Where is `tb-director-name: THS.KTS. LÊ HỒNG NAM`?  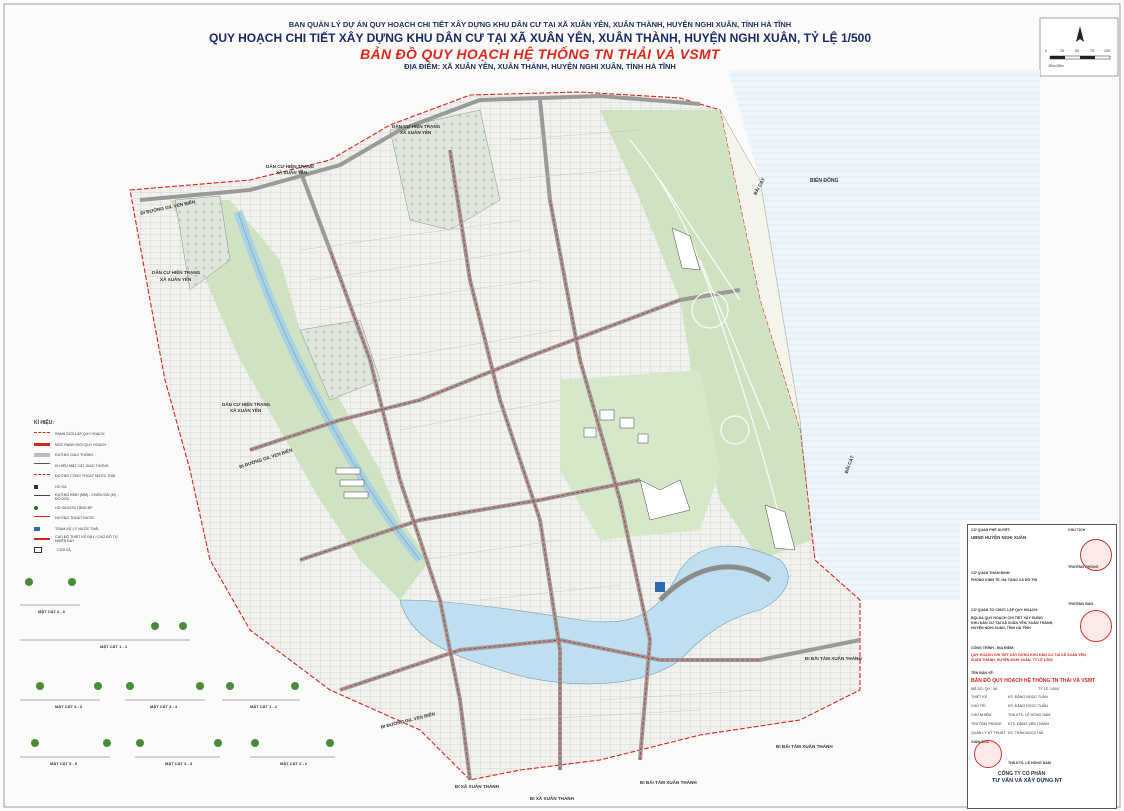
tb-director-name: THS.KTS. LÊ HỒNG NAM is located at coordinates (1029, 763).